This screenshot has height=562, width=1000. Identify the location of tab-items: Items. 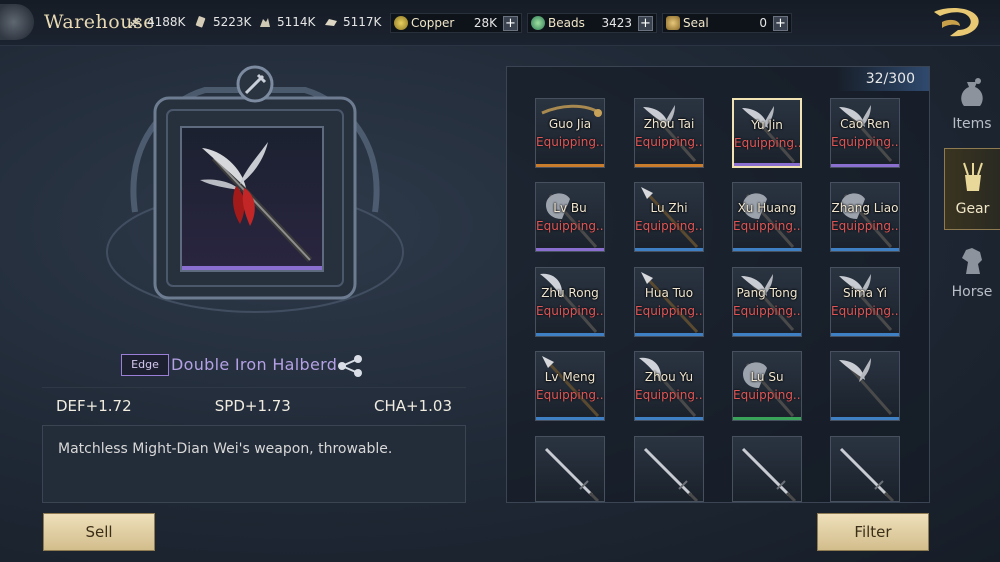
(972, 105).